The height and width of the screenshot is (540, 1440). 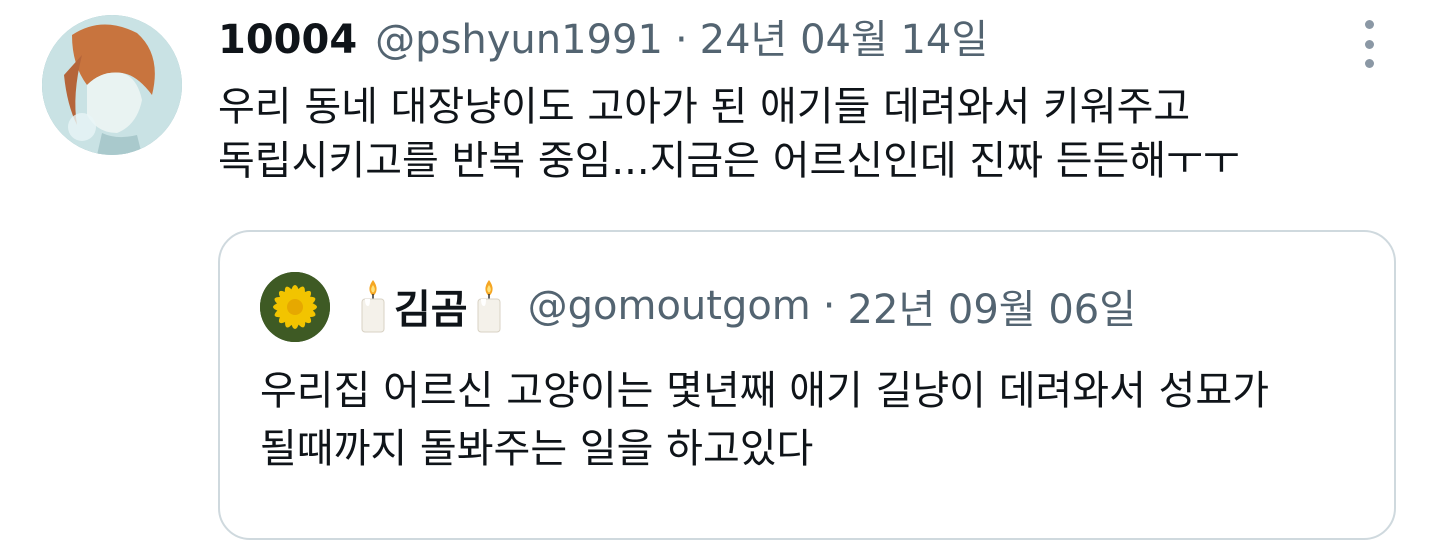 I want to click on more-options-button, so click(x=1369, y=44).